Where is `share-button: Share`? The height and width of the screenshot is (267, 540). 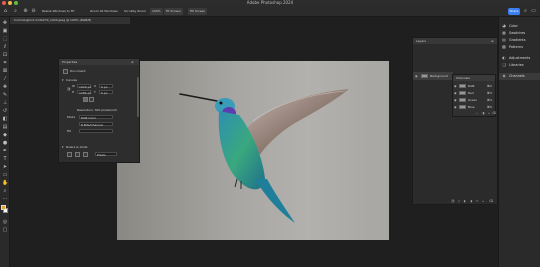
share-button: Share is located at coordinates (514, 11).